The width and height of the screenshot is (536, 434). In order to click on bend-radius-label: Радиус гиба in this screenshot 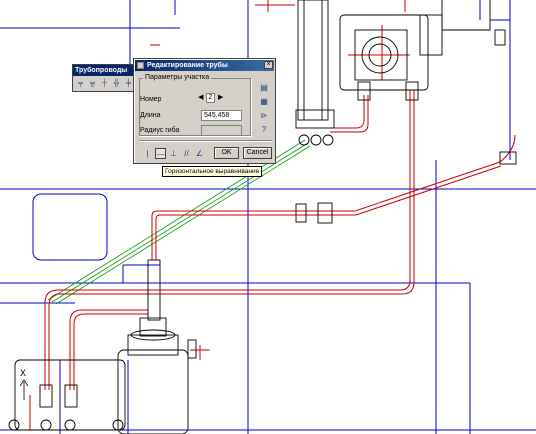, I will do `click(160, 130)`.